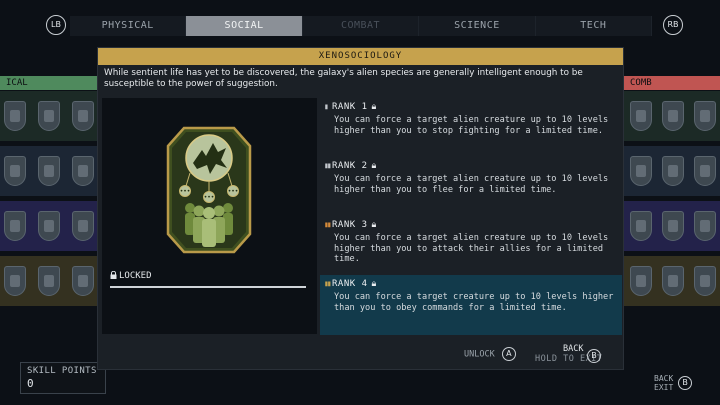 The width and height of the screenshot is (720, 405). Describe the element at coordinates (63, 378) in the screenshot. I see `skill-points-box: SKILL POINTS 0` at that location.